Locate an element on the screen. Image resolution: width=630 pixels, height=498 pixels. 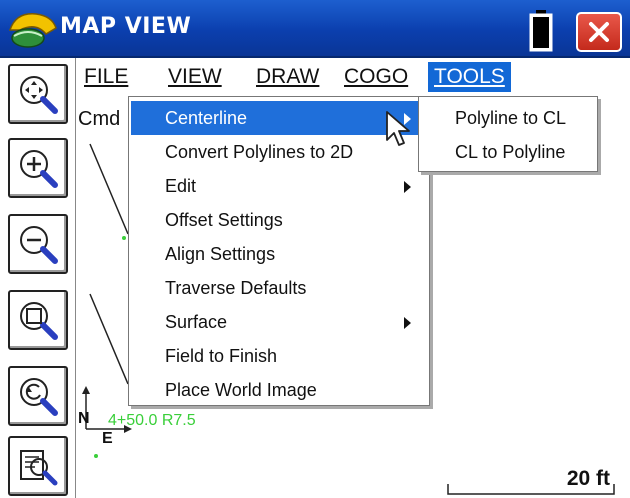
centerline-submenu: Polyline to CL CL to Polyline is located at coordinates (508, 134).